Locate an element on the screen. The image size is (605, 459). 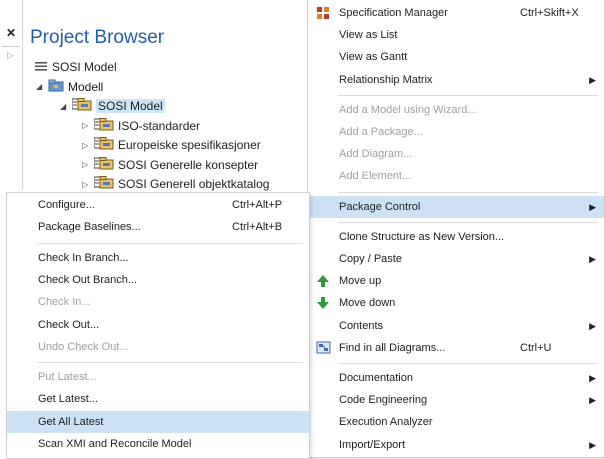
menu-item-scan-xmi-and-reconcile-model: Scan XMI and Reconcile Model is located at coordinates (158, 444).